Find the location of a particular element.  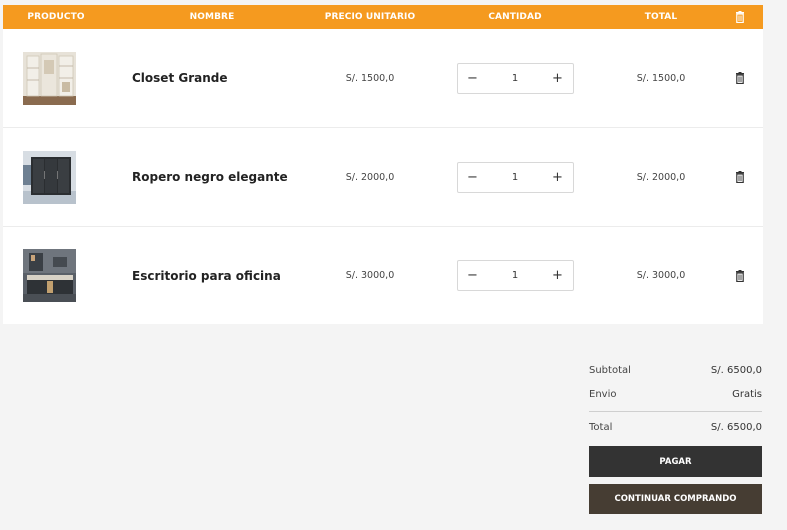

unit-price: S/. 2000,0 is located at coordinates (370, 177).